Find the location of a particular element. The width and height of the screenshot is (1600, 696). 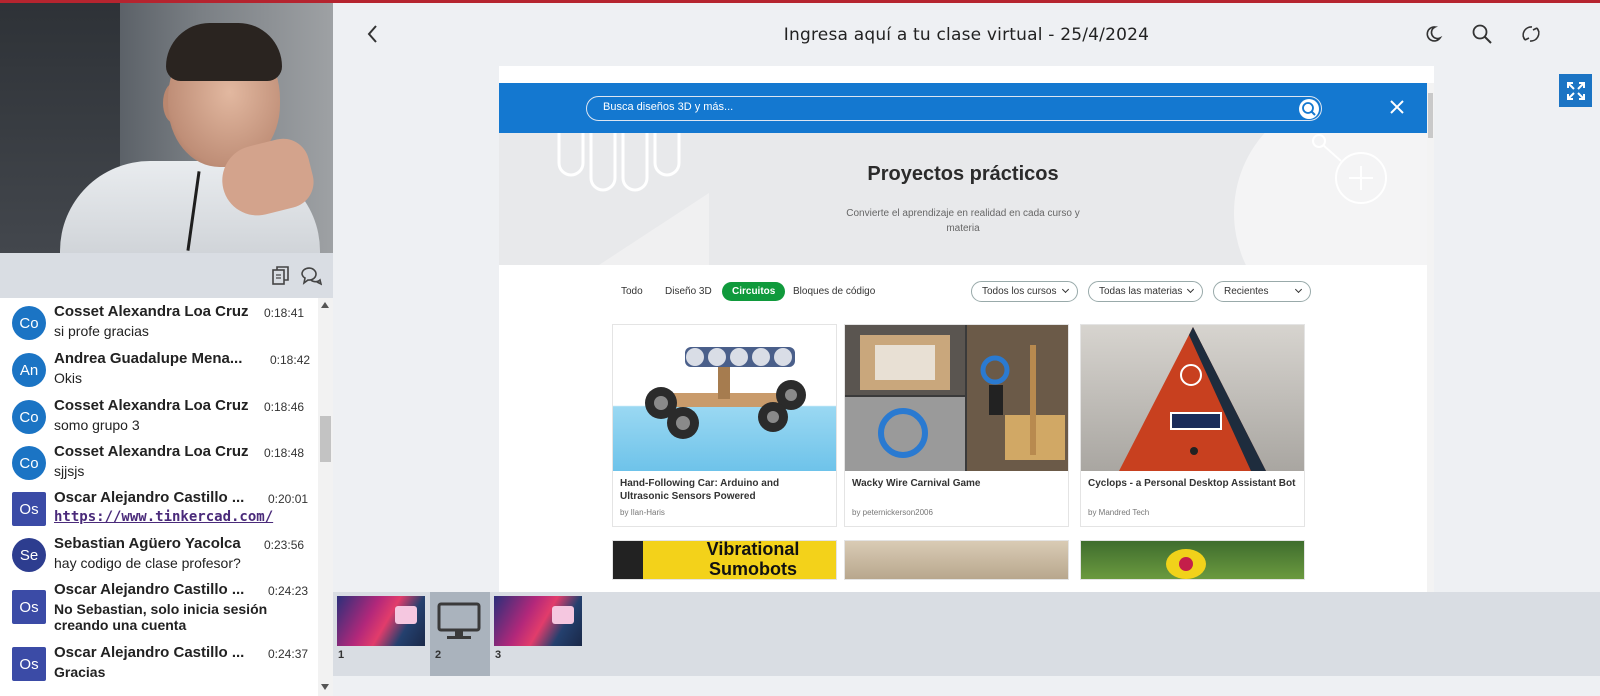

project-author: by Ilan-Haris is located at coordinates (642, 512).